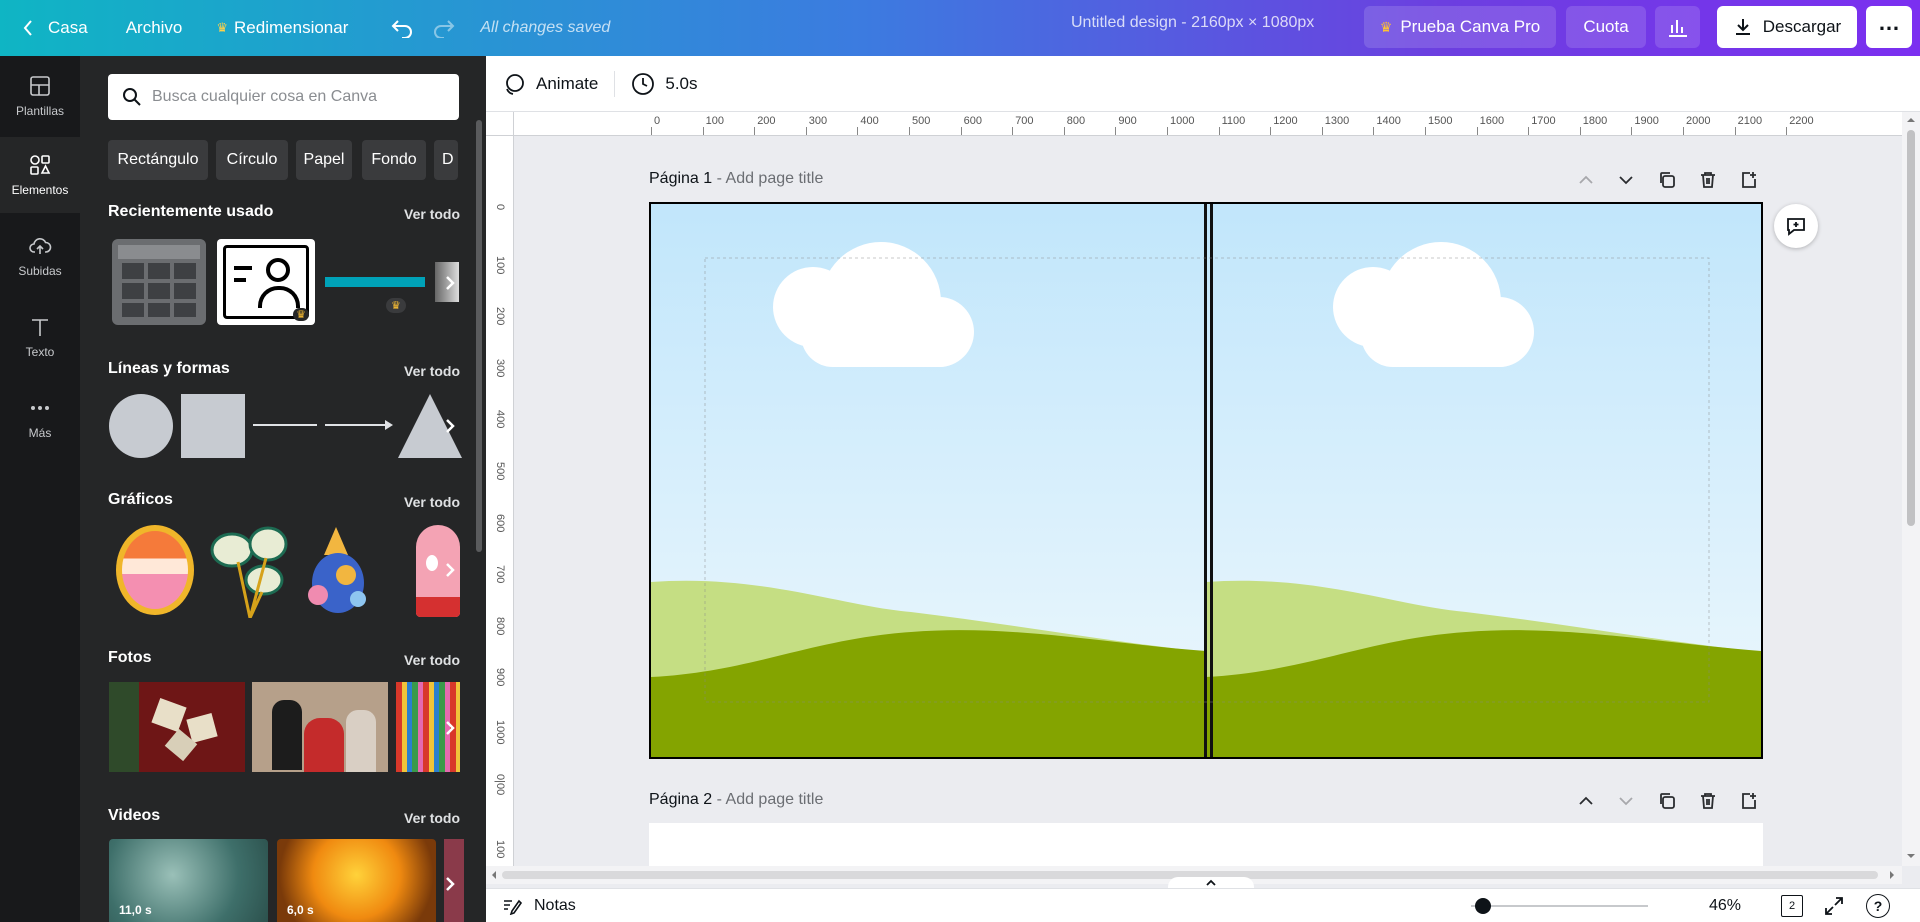 This screenshot has width=1920, height=922. I want to click on shape-arrow-line, so click(356, 425).